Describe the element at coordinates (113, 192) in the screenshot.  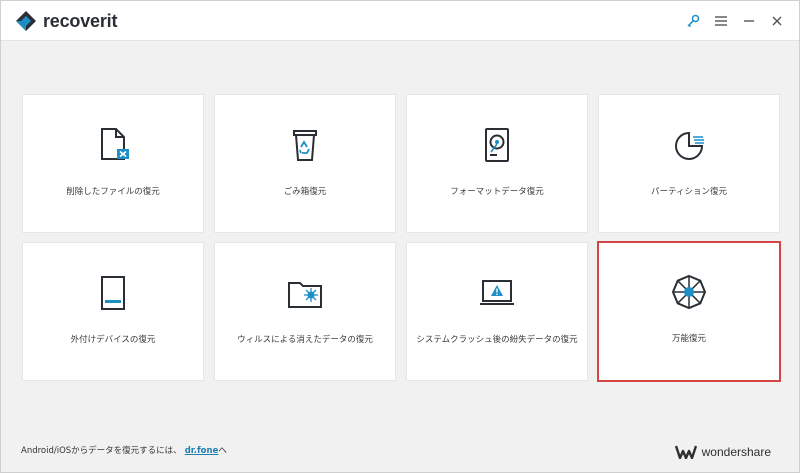
I see `card-label: 削除したファイルの復元` at that location.